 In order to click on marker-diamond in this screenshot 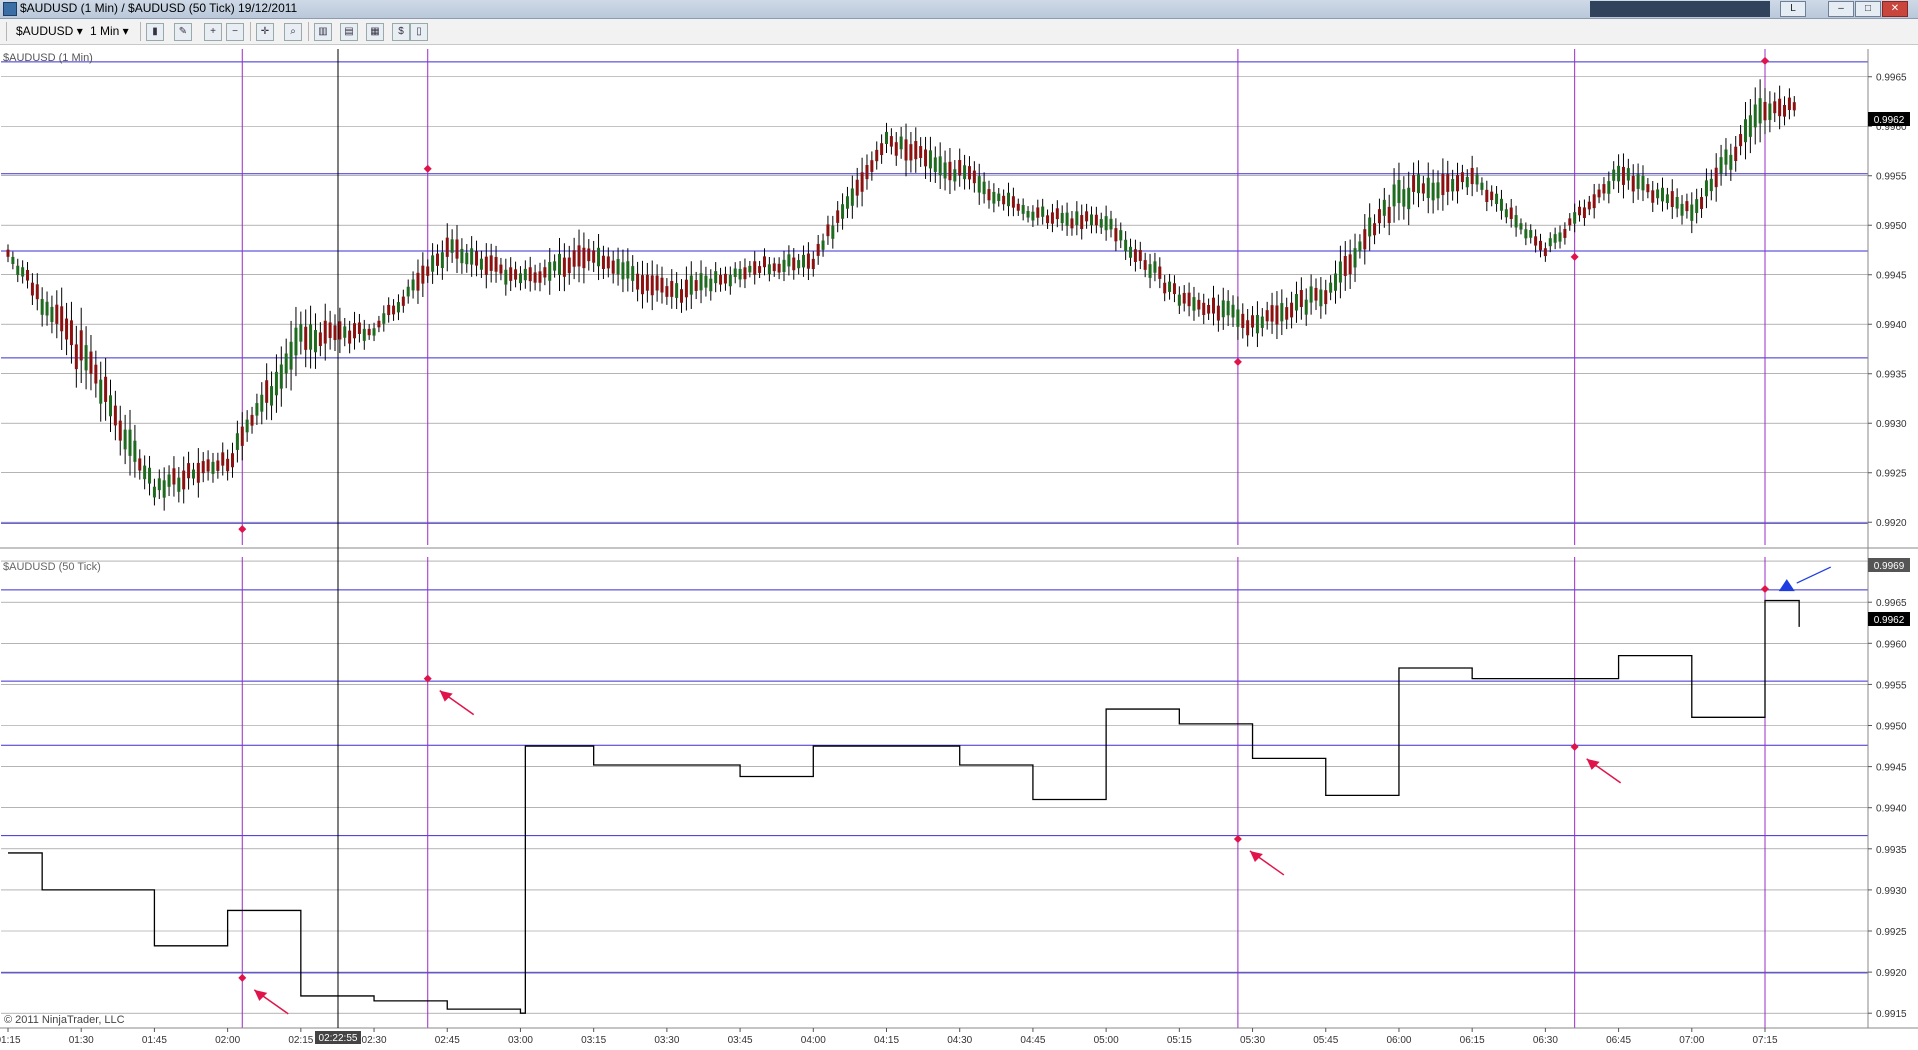, I will do `click(427, 168)`.